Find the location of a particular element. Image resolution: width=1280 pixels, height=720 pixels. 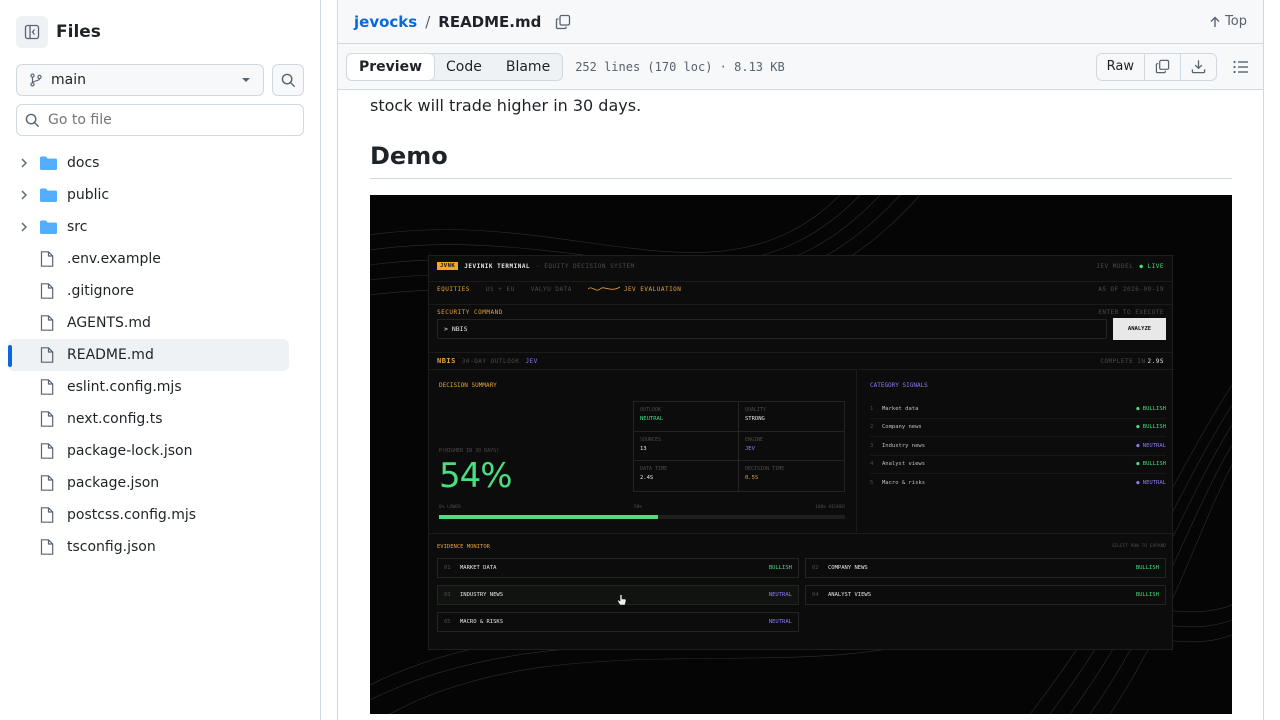

stat-label: DECISION TIME is located at coordinates (765, 469).